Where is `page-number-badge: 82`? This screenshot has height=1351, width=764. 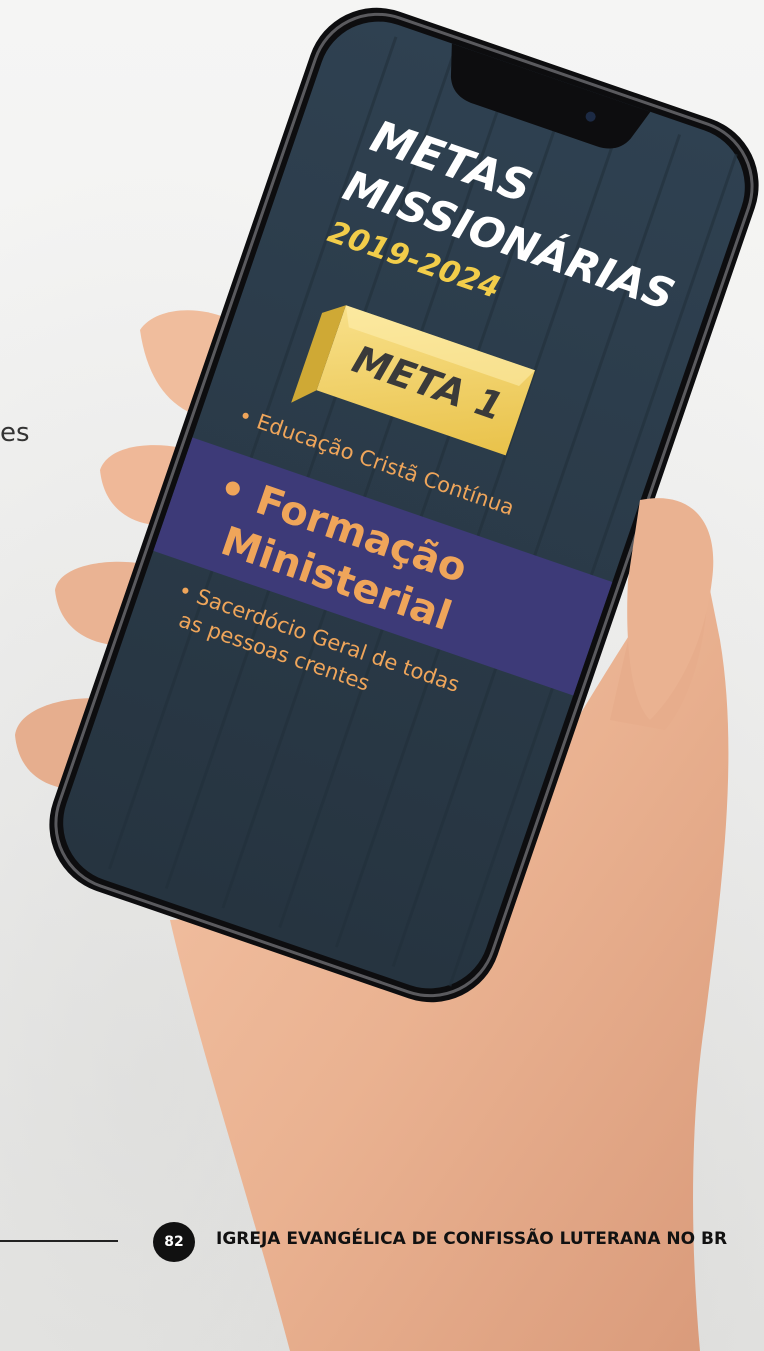
page-number-badge: 82 is located at coordinates (174, 1242).